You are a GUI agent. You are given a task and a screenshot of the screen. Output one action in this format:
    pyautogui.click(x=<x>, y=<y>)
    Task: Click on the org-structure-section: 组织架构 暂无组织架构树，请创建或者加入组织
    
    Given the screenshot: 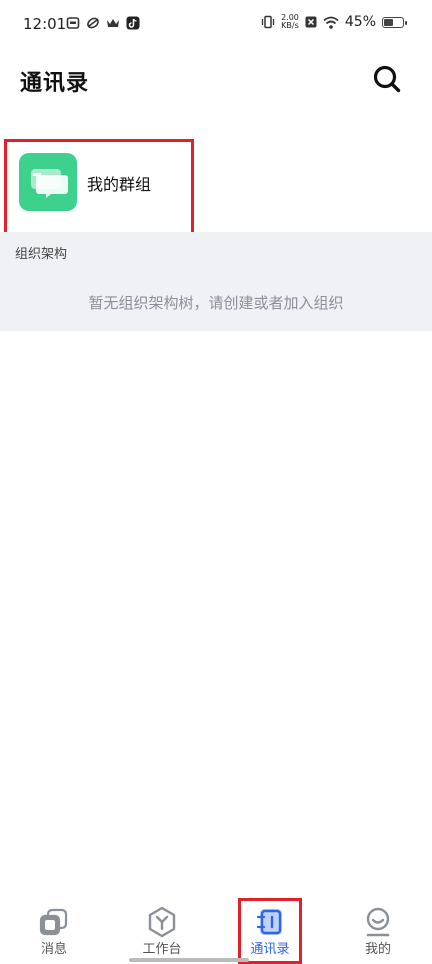 What is the action you would take?
    pyautogui.click(x=216, y=281)
    